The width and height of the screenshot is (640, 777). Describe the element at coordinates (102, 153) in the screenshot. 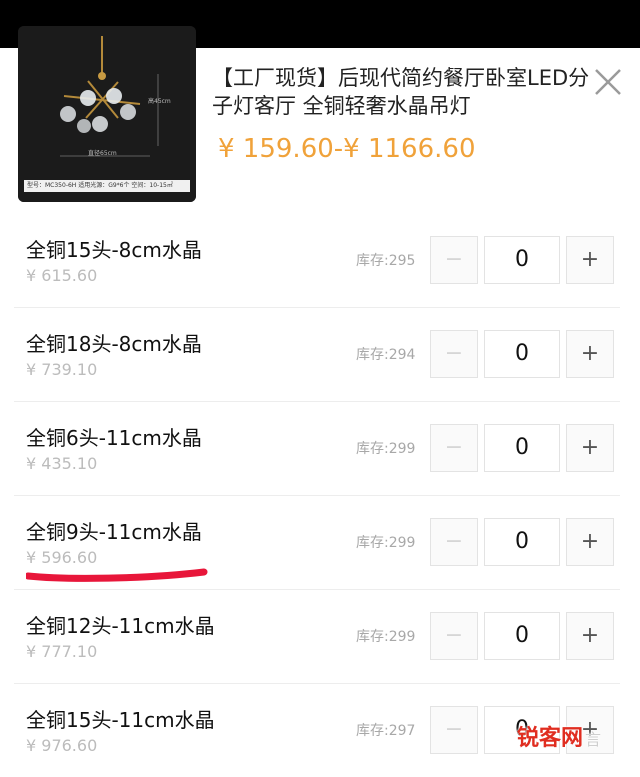

I see `diameter-label: 直径65cm` at that location.